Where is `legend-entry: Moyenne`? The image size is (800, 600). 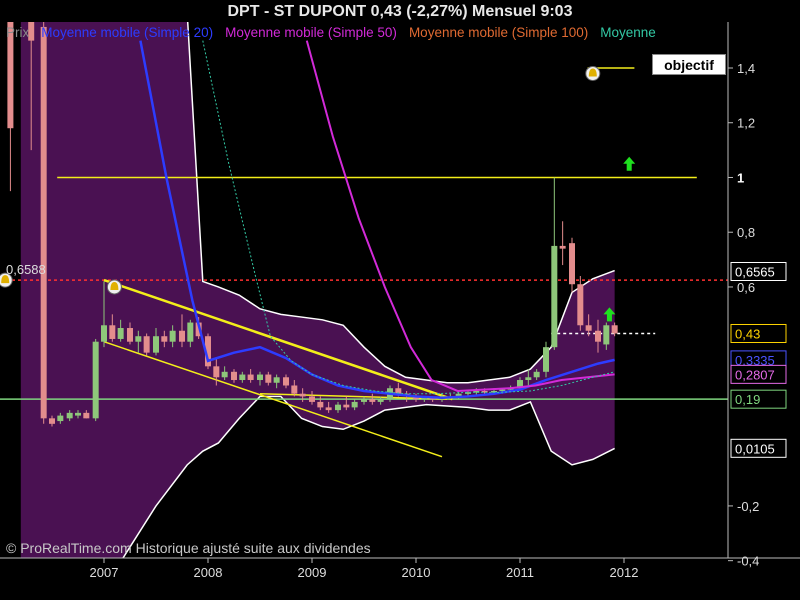 legend-entry: Moyenne is located at coordinates (628, 32).